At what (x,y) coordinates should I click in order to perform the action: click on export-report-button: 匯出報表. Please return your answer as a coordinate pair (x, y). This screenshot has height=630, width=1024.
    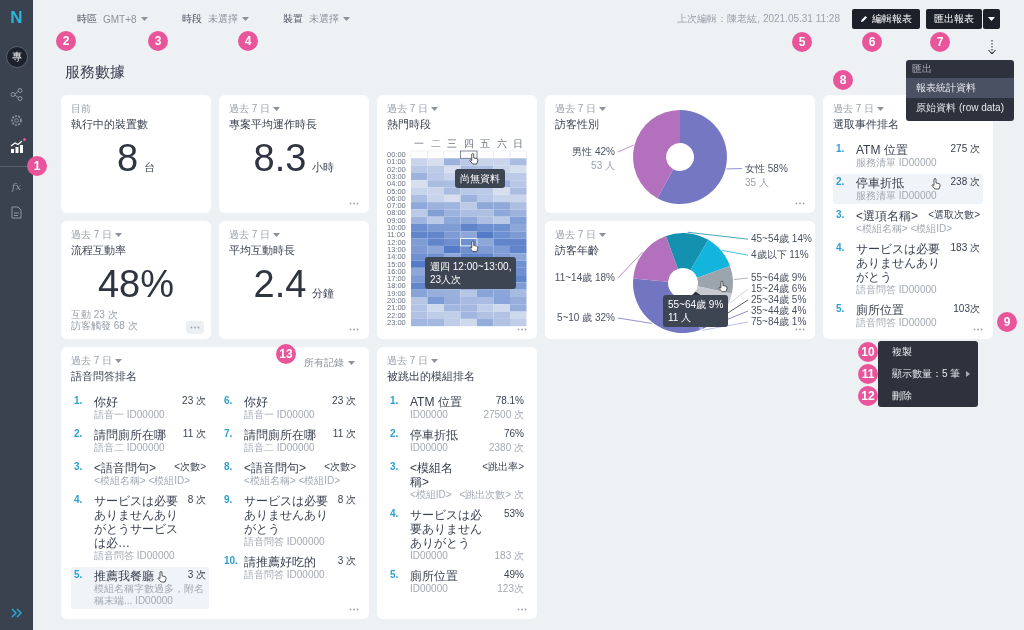
    Looking at the image, I should click on (954, 19).